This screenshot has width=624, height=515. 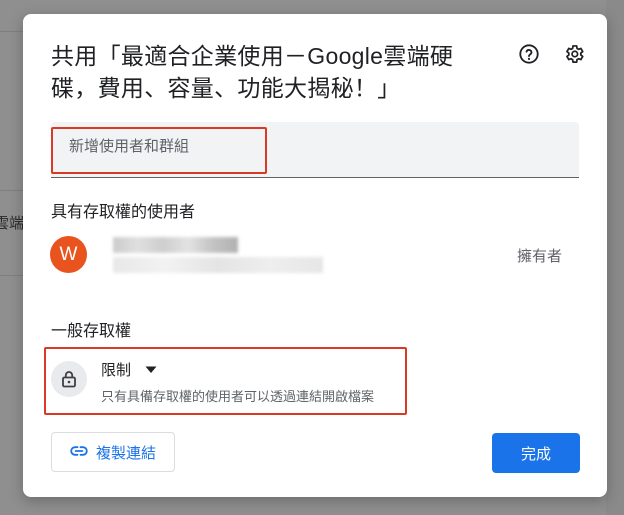 What do you see at coordinates (116, 370) in the screenshot?
I see `access-level-label: 限制` at bounding box center [116, 370].